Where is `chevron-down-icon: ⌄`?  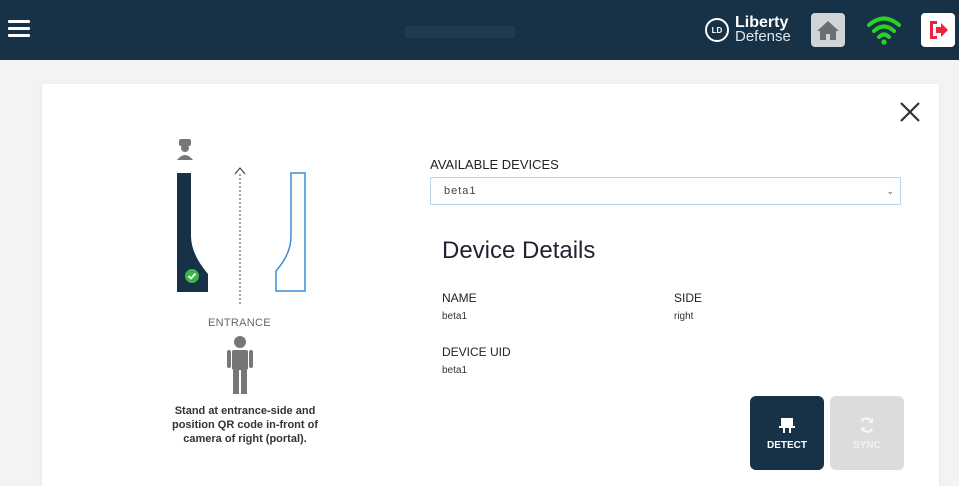
chevron-down-icon: ⌄ is located at coordinates (890, 191).